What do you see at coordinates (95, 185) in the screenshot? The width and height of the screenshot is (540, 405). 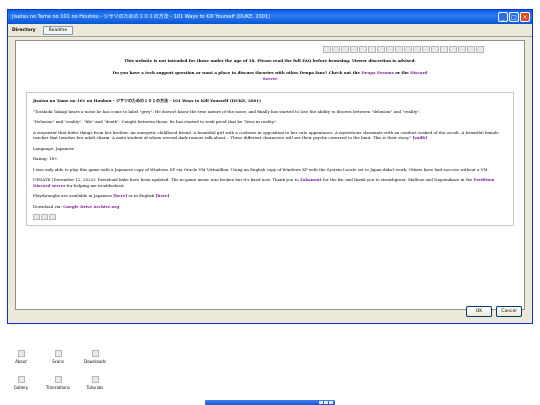 I see `update-text-end: for helping me troubleshoot.` at bounding box center [95, 185].